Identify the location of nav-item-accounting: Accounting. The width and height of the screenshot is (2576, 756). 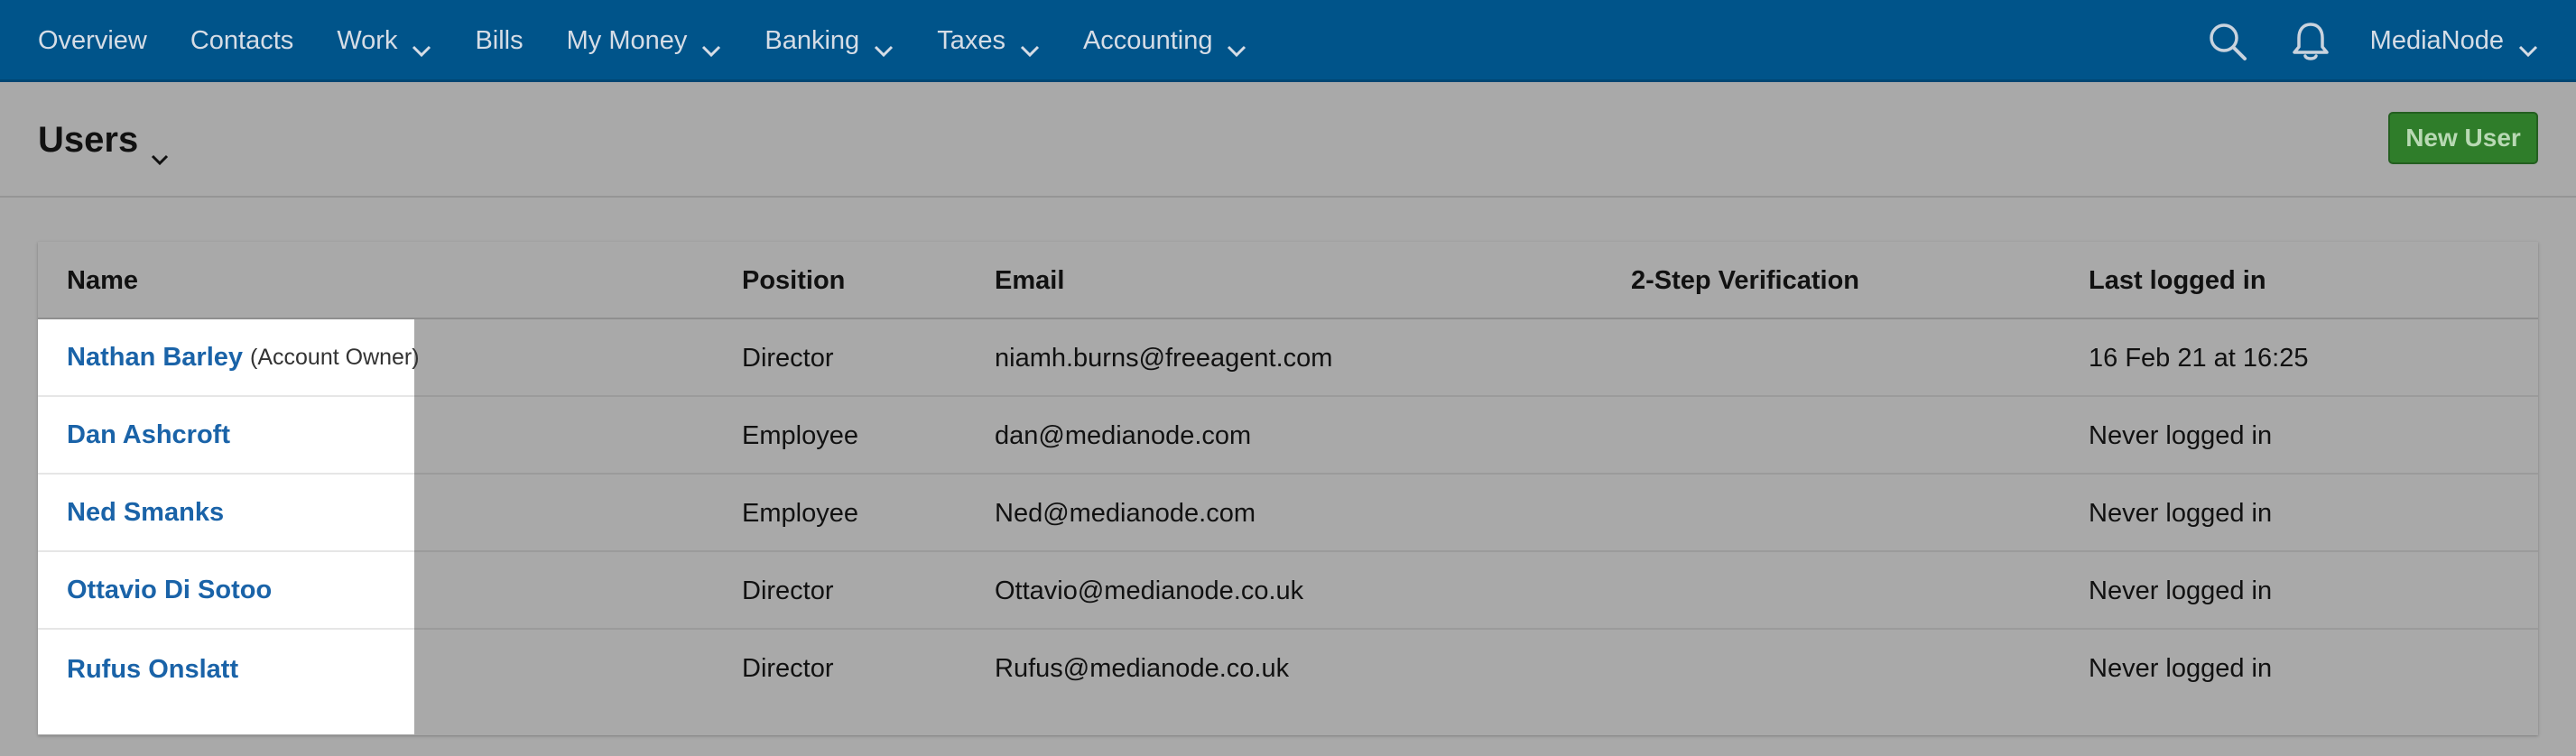
(1165, 41).